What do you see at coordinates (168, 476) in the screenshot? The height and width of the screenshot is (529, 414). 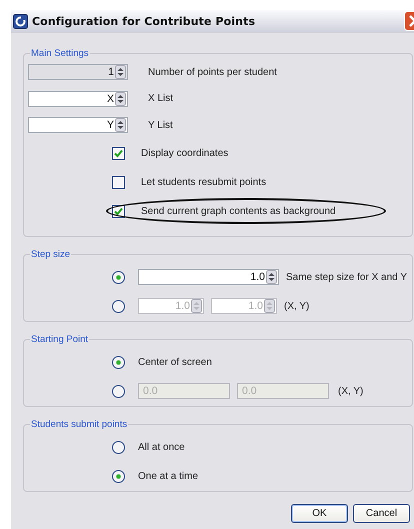 I see `option-label: One at a time` at bounding box center [168, 476].